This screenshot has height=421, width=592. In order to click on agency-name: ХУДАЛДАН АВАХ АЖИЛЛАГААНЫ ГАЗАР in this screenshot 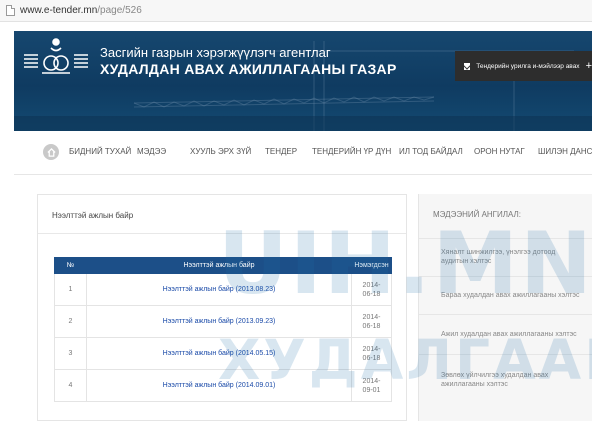, I will do `click(248, 69)`.